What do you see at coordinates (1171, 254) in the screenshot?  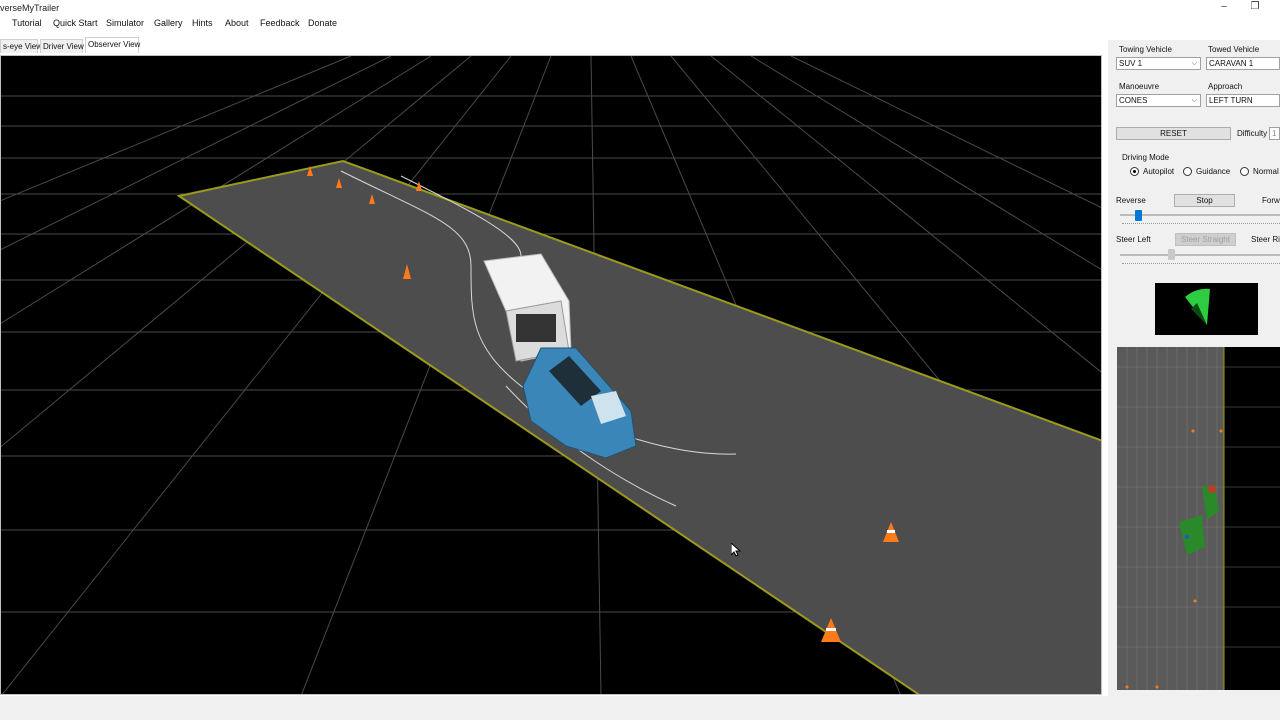 I see `steer-slider-thumb` at bounding box center [1171, 254].